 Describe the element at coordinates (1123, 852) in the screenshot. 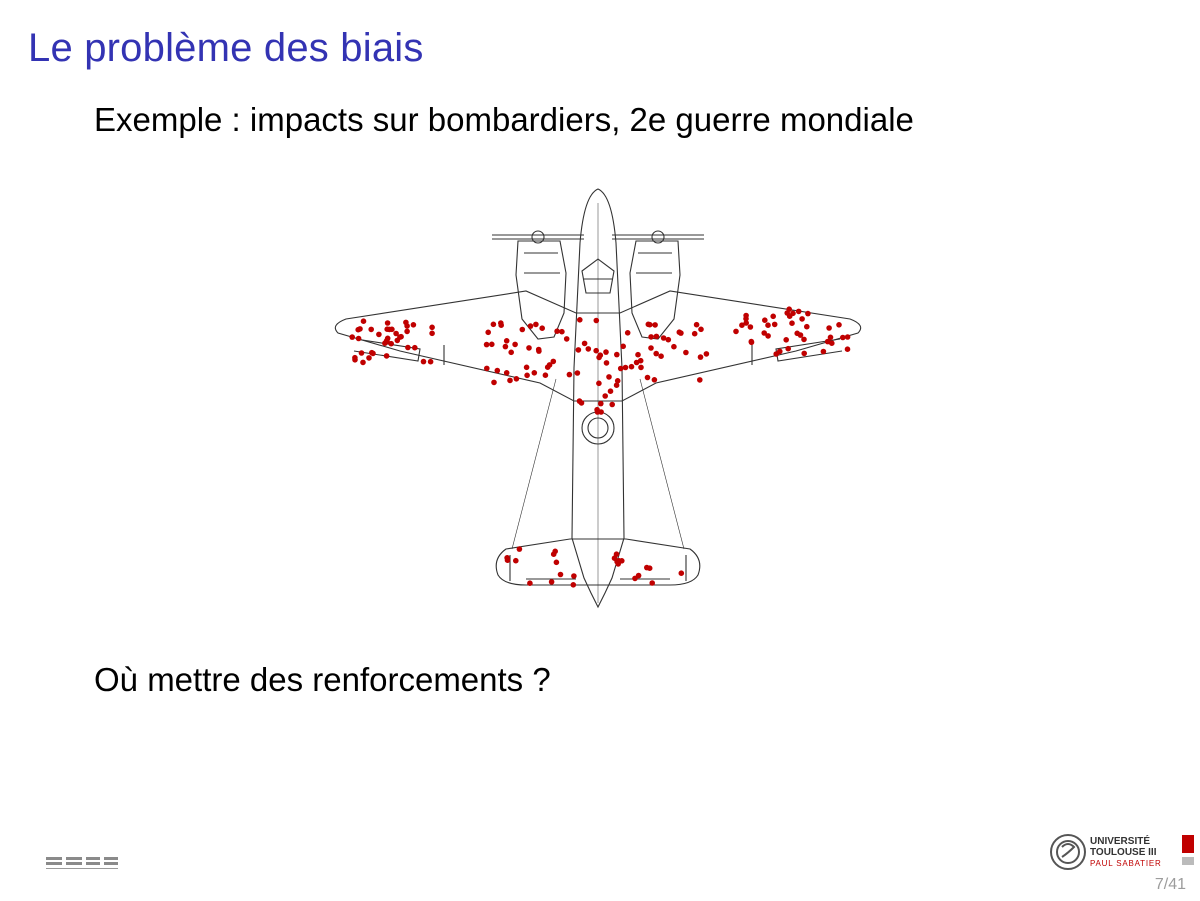

I see `university-logo-line2: TOULOUSE III` at that location.